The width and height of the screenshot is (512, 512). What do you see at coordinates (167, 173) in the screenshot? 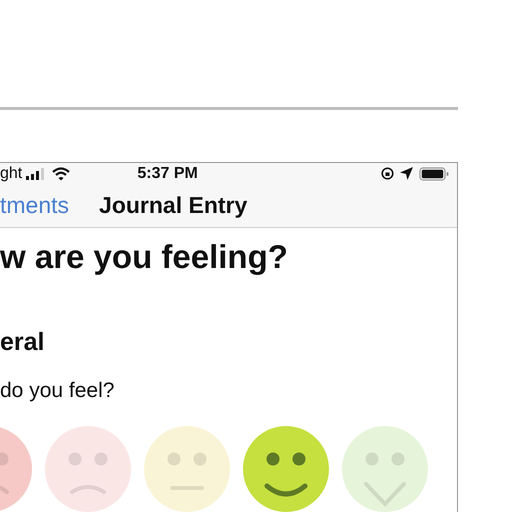
I see `clock-time: 5:37 PM` at bounding box center [167, 173].